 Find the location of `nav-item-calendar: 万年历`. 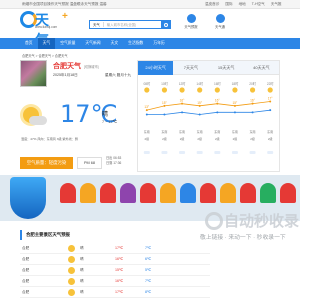

nav-item-calendar: 万年历 is located at coordinates (158, 43).